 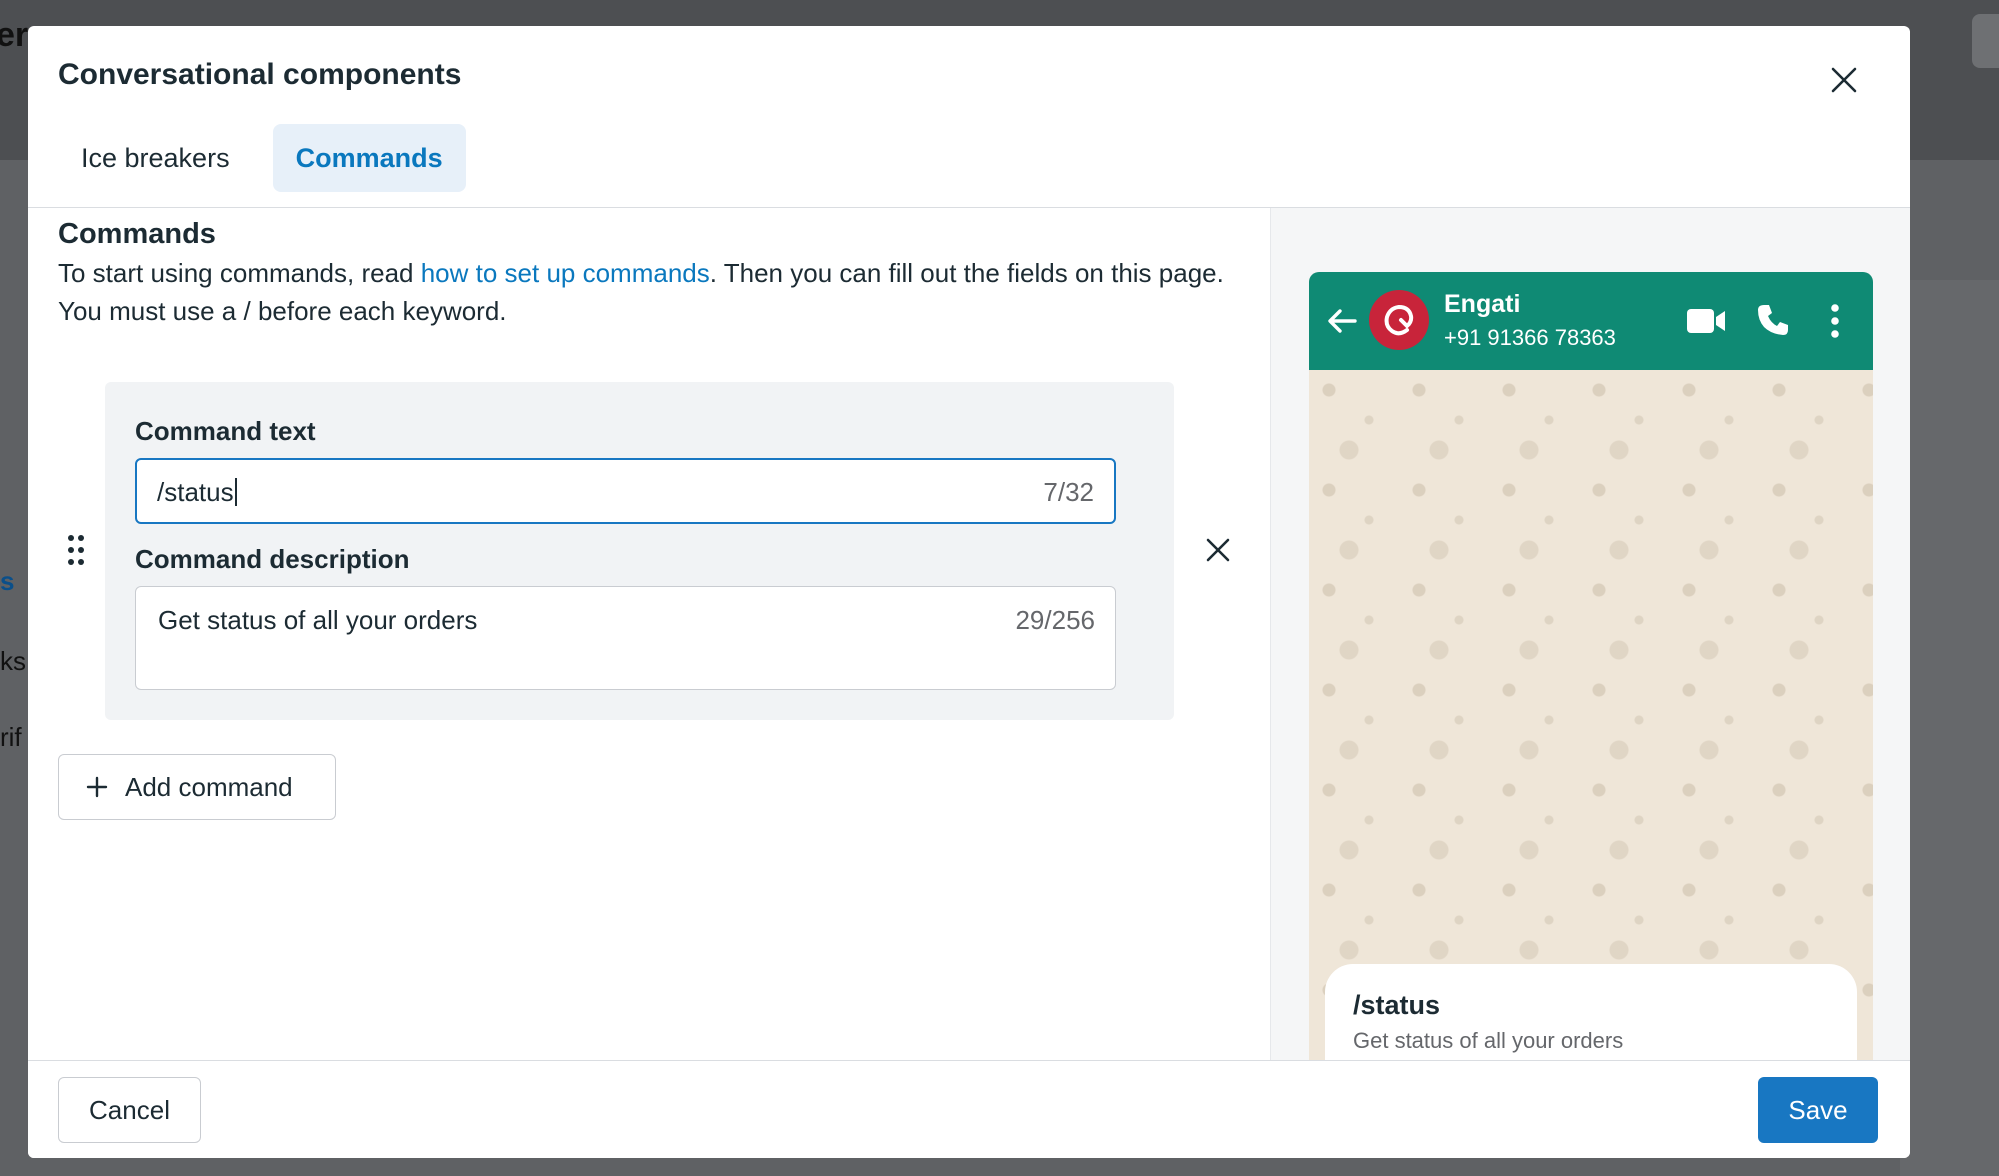 What do you see at coordinates (197, 492) in the screenshot?
I see `command-text-value: /status` at bounding box center [197, 492].